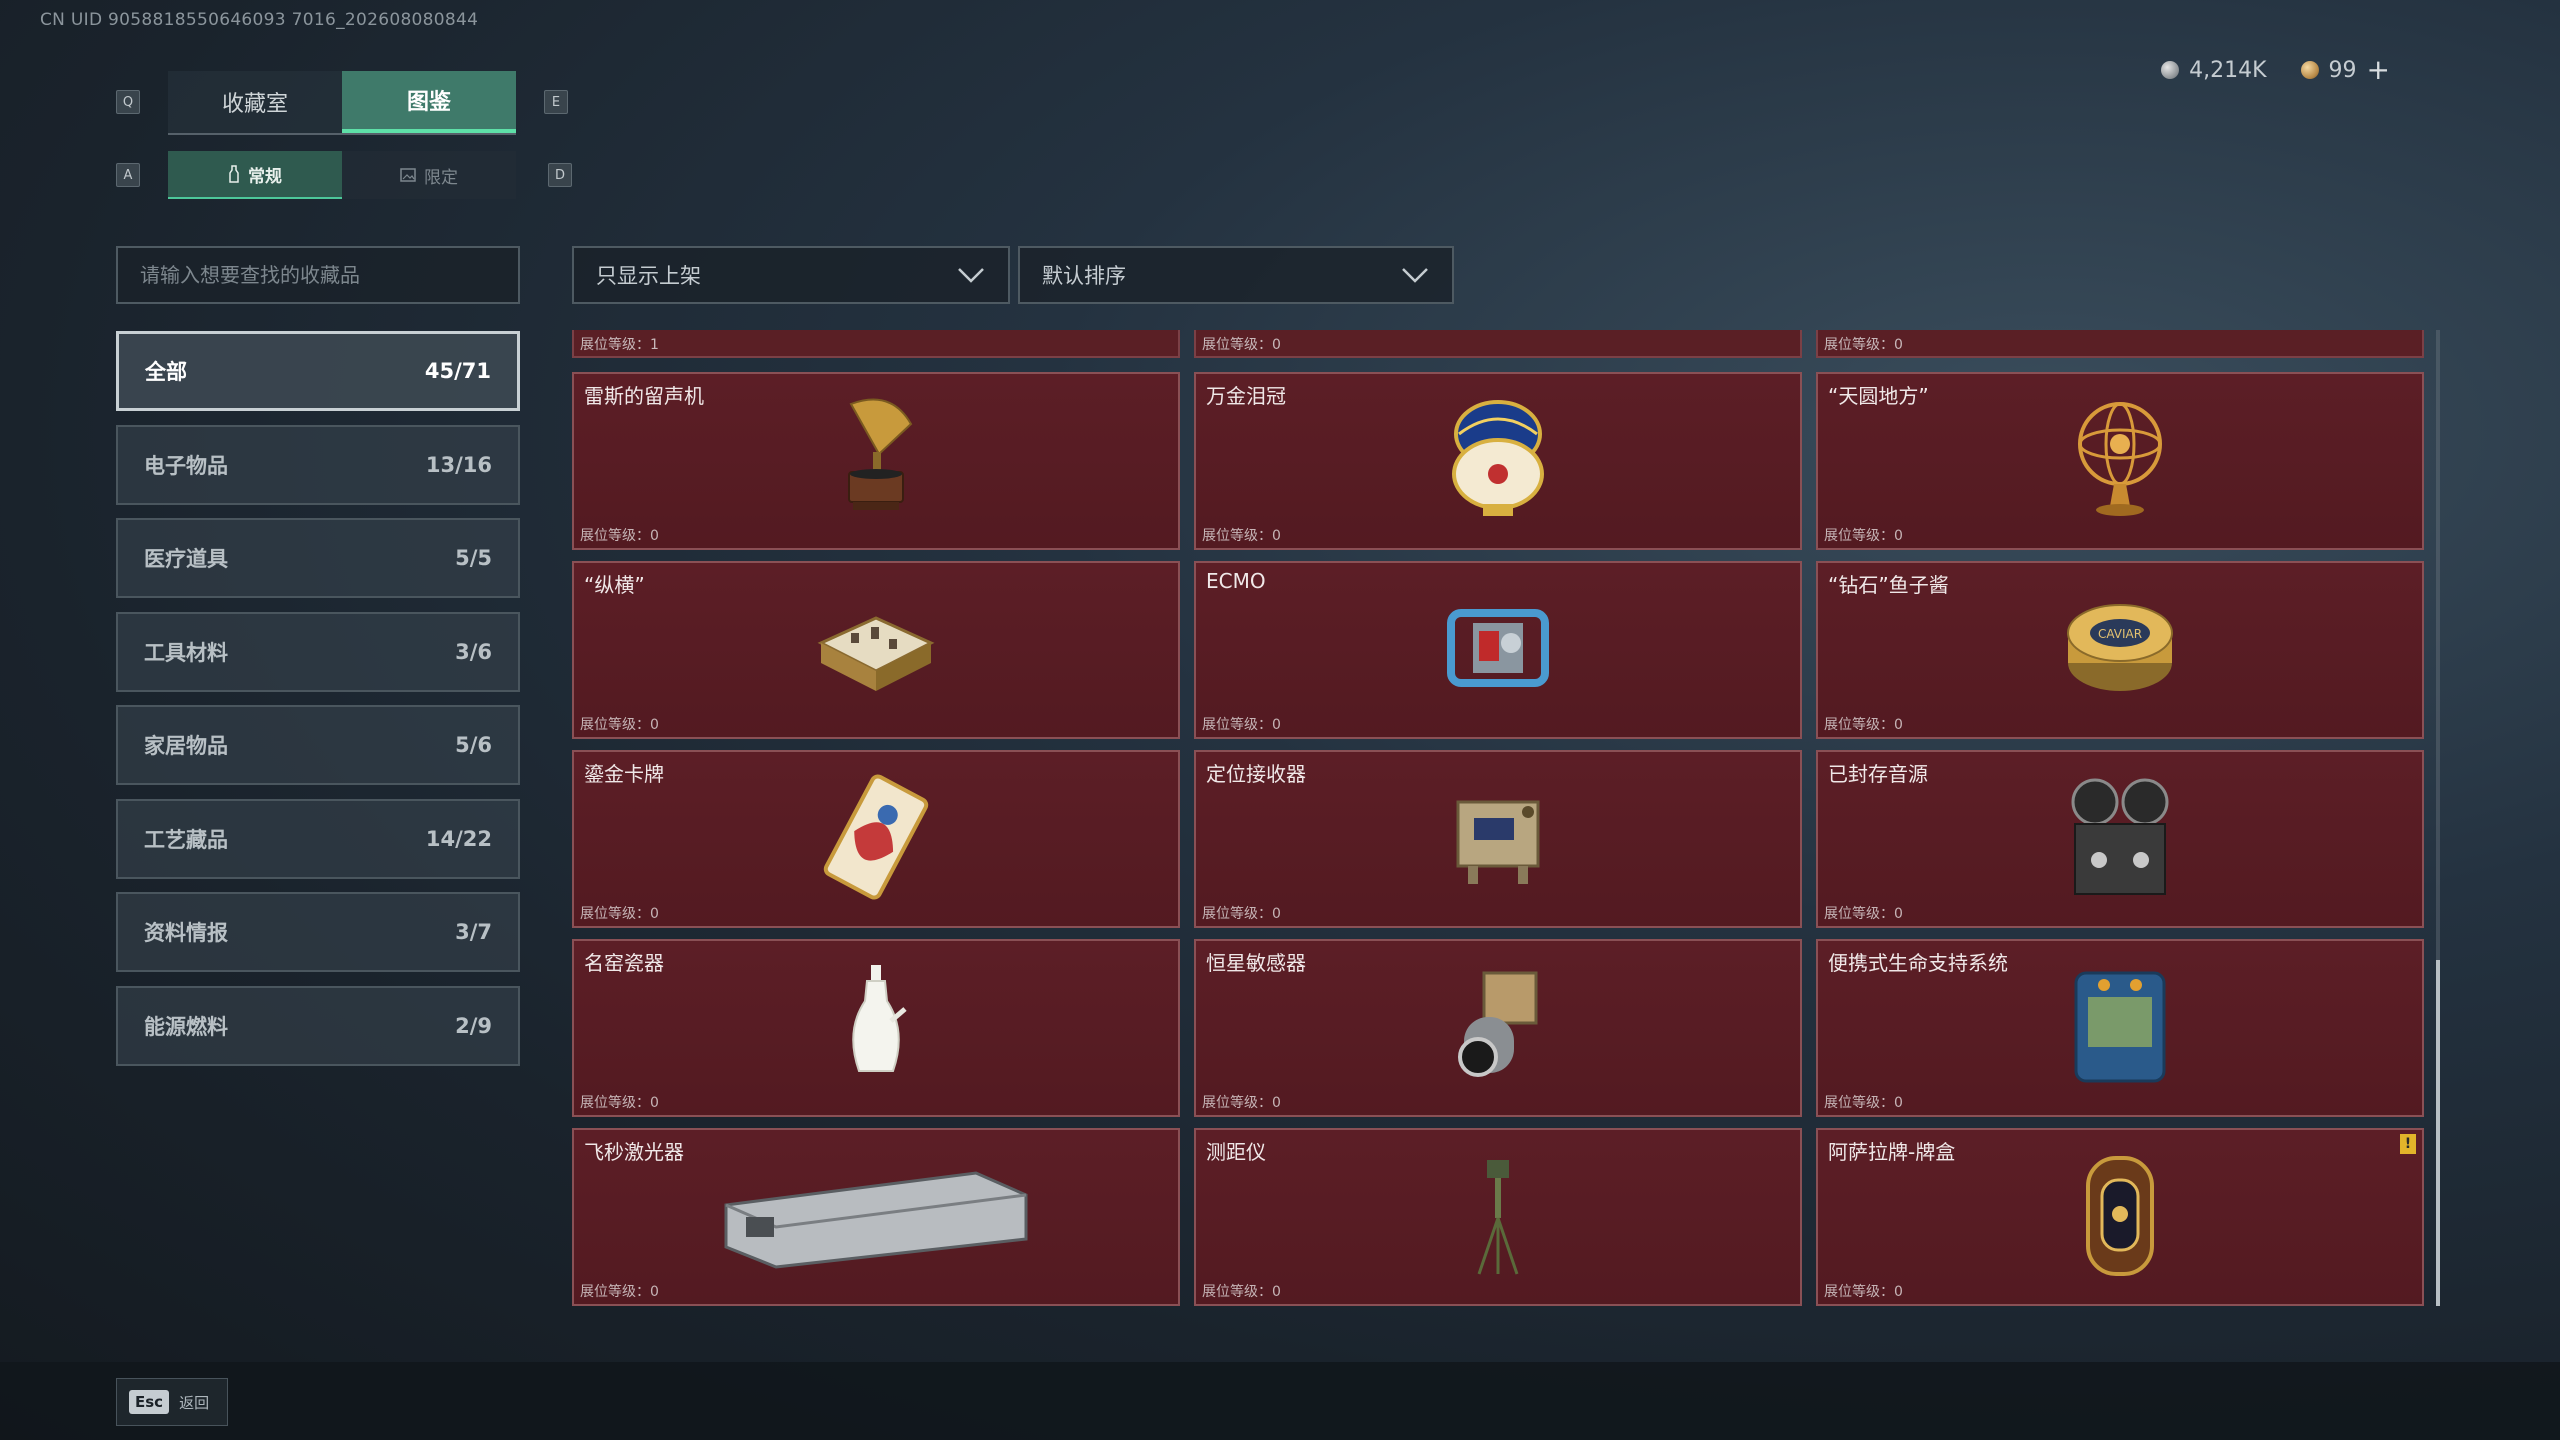 Image resolution: width=2560 pixels, height=1440 pixels. I want to click on previous-row-strip: 展位等级：1 展位等级：0 展位等级：0, so click(1500, 344).